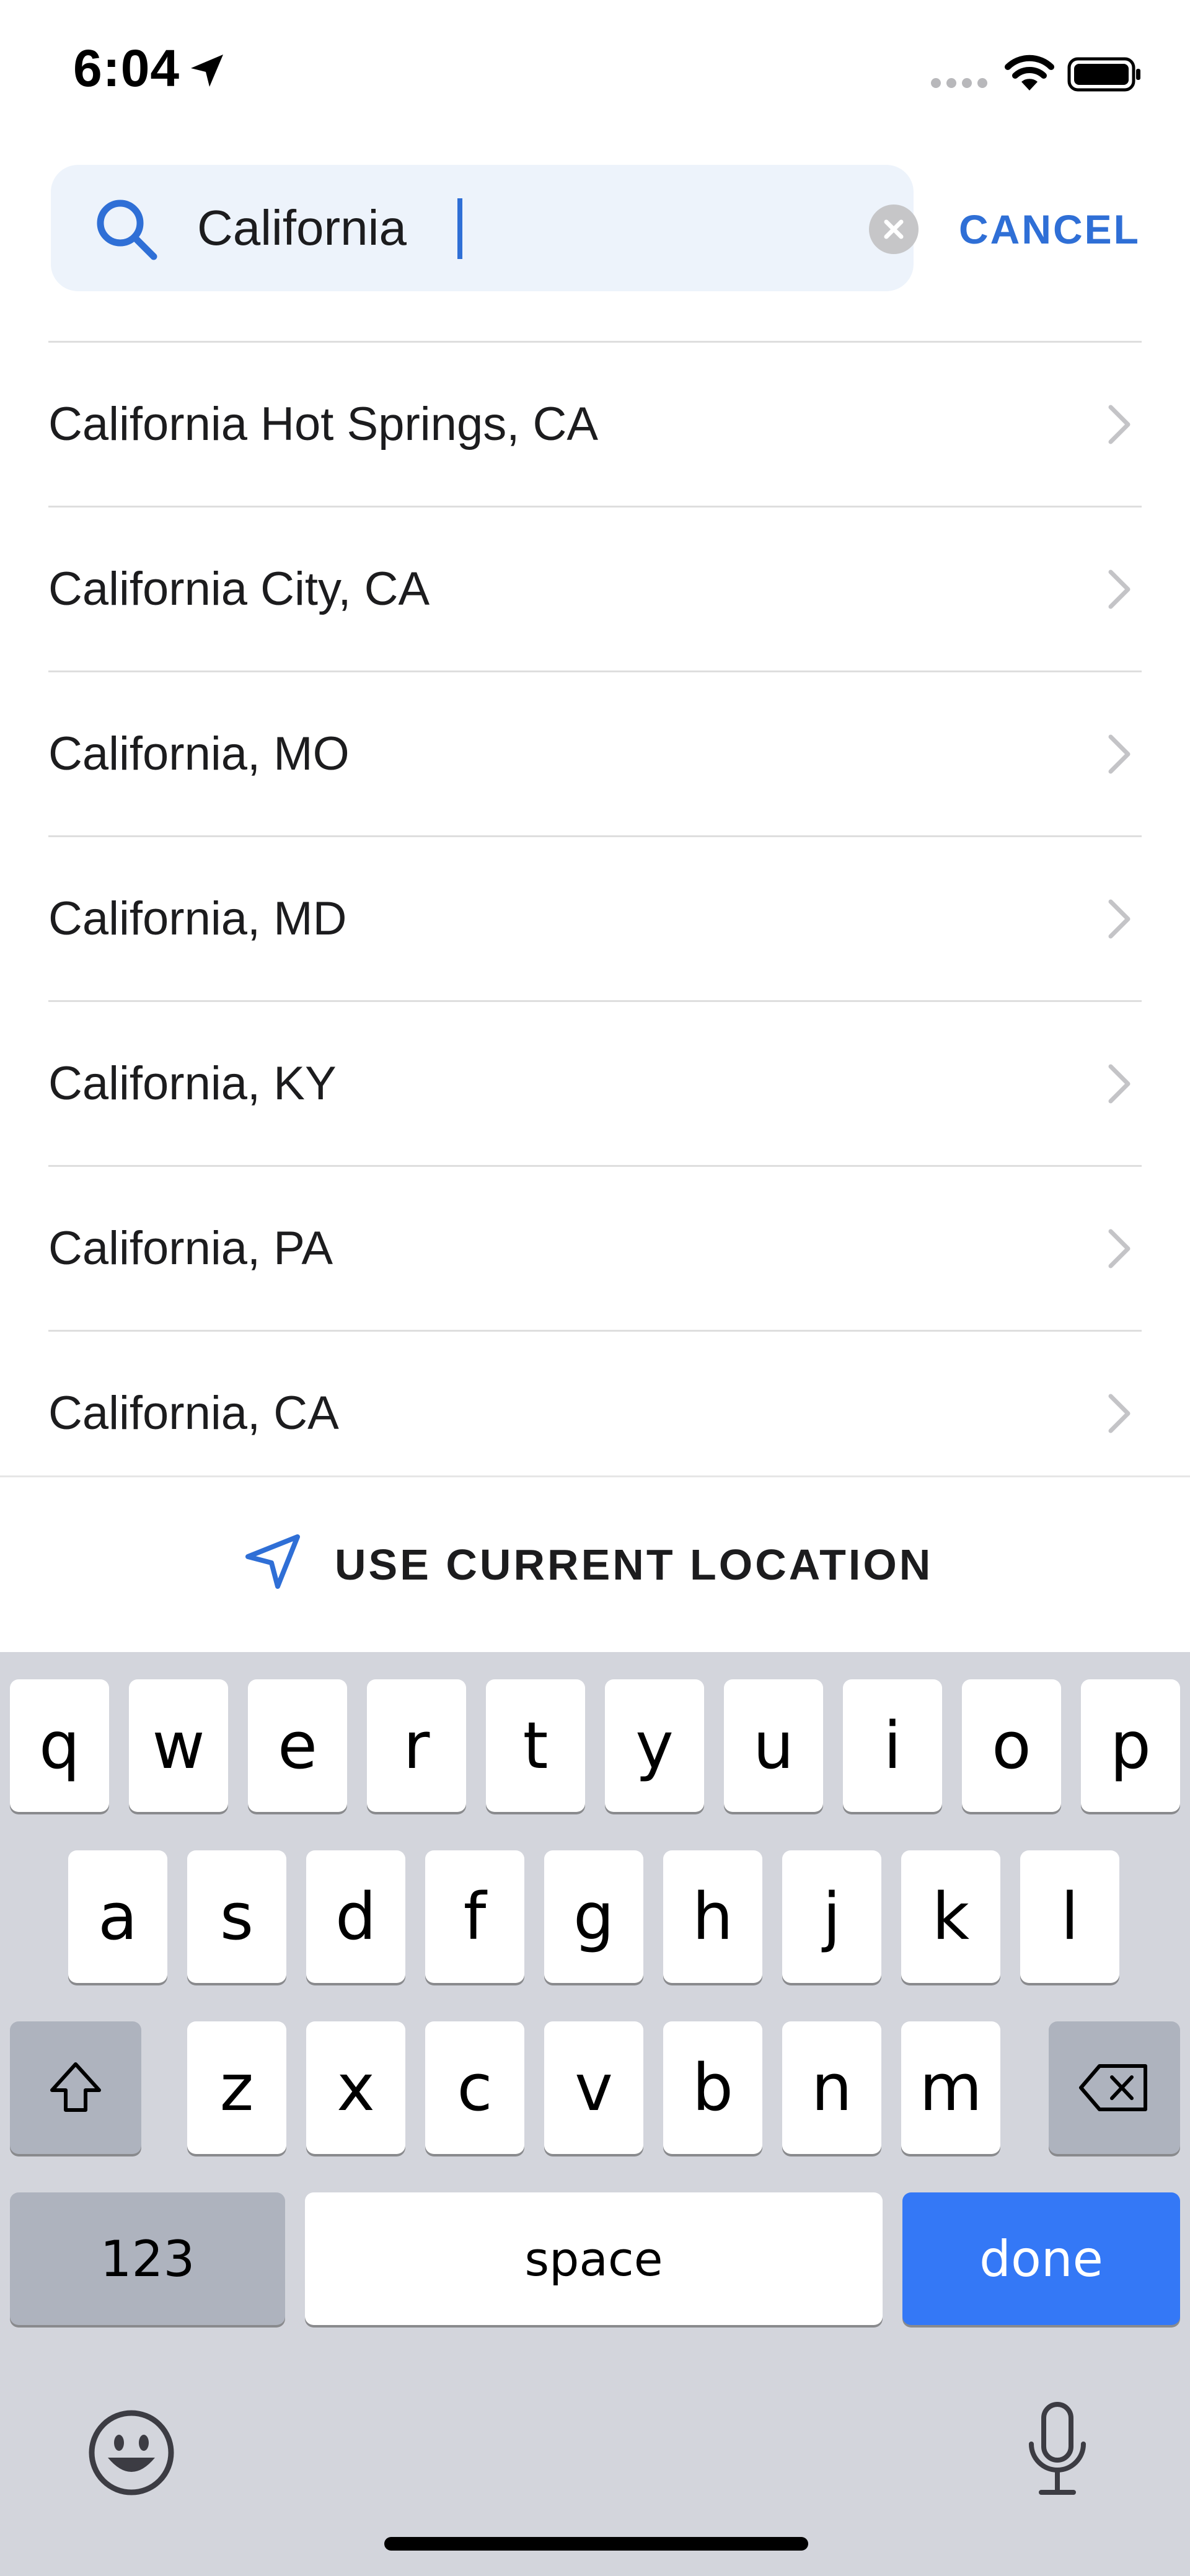 The width and height of the screenshot is (1190, 2576). I want to click on key-g: g, so click(593, 1917).